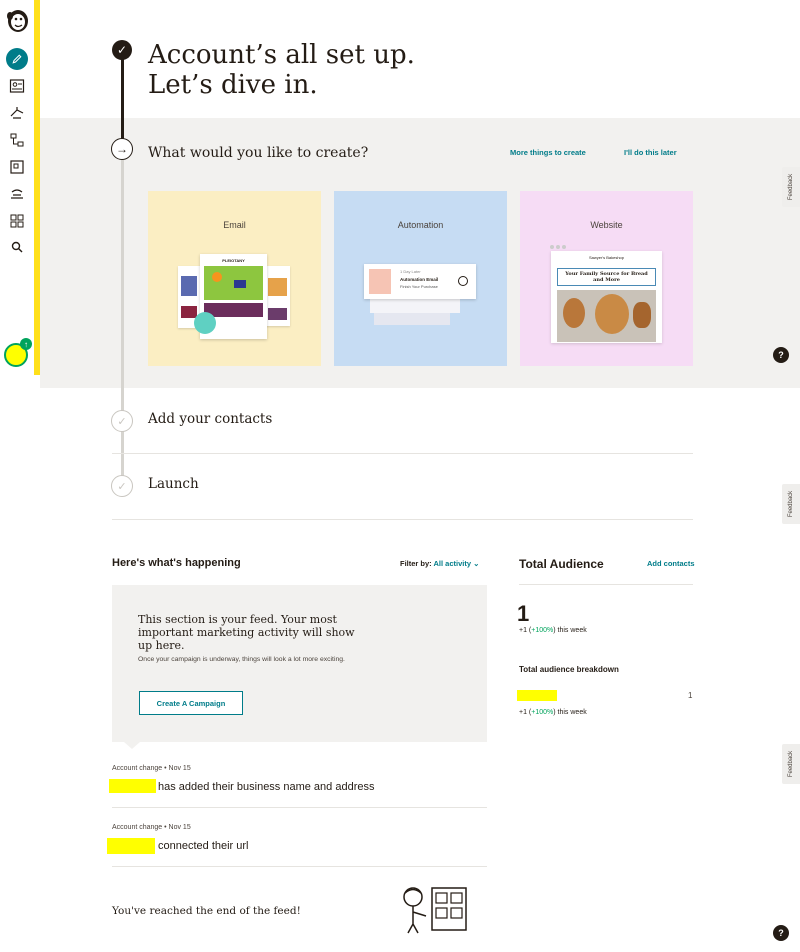 This screenshot has height=952, width=800. I want to click on left-navigation: ↑, so click(20, 187).